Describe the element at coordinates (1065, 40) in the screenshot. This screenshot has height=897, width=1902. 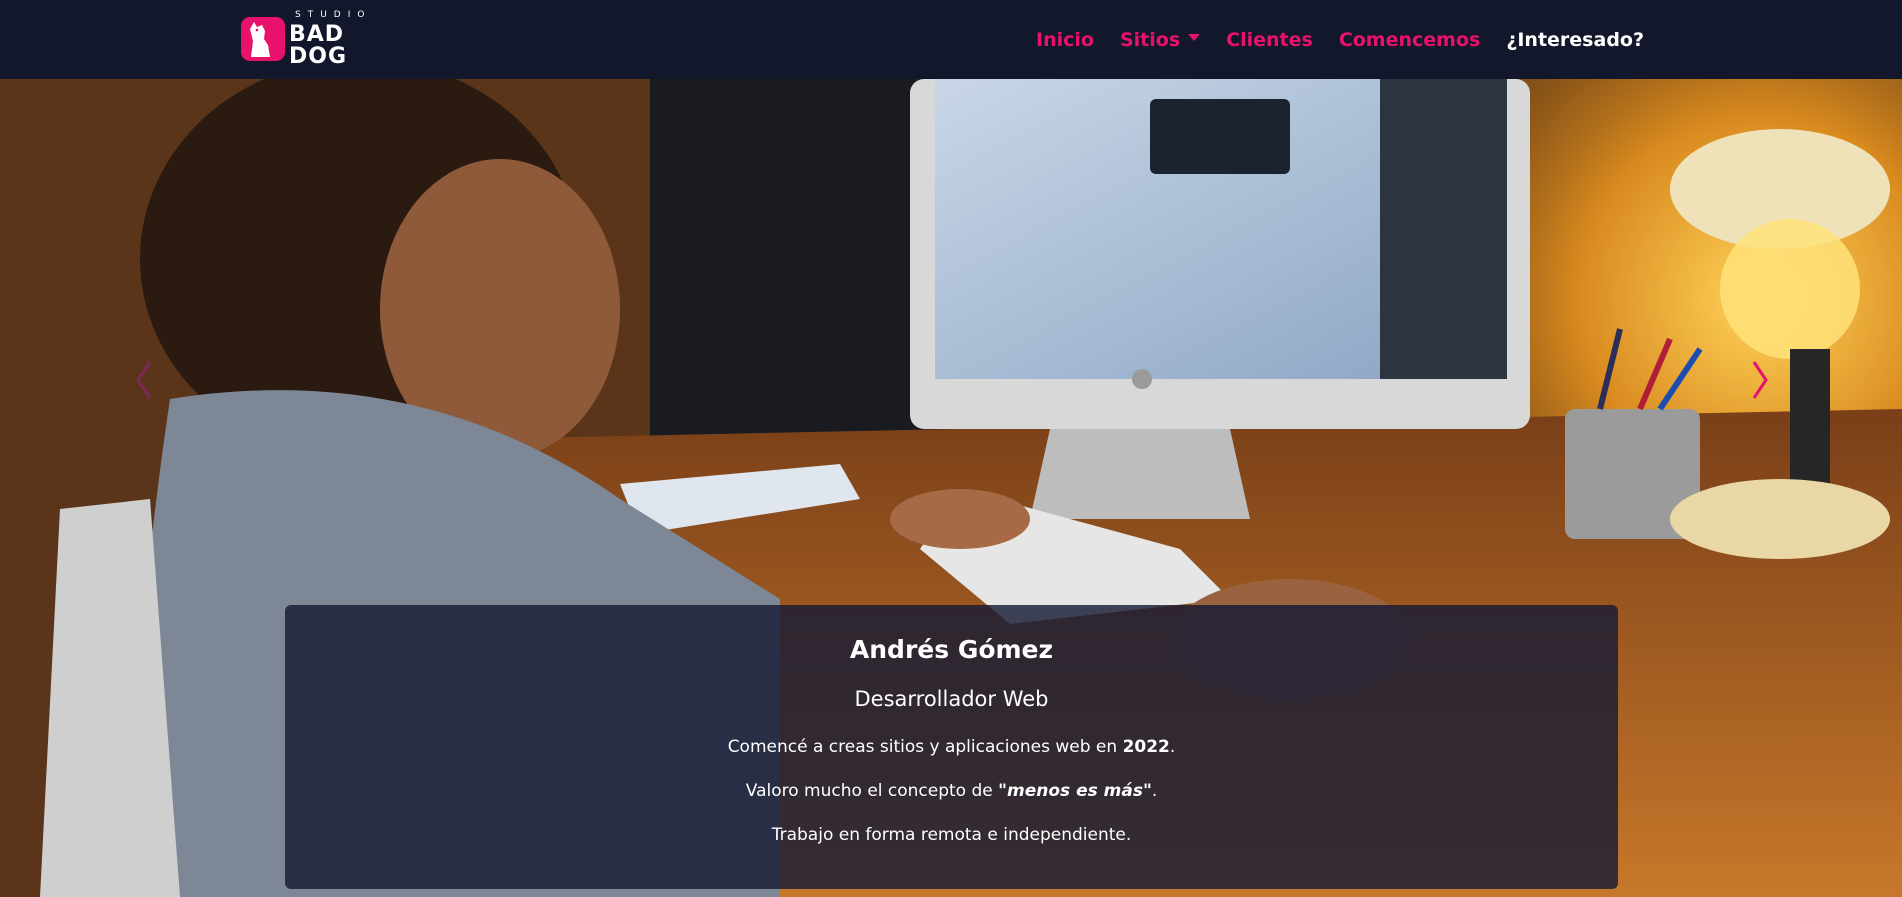
I see `nav-item-inicio: Inicio` at that location.